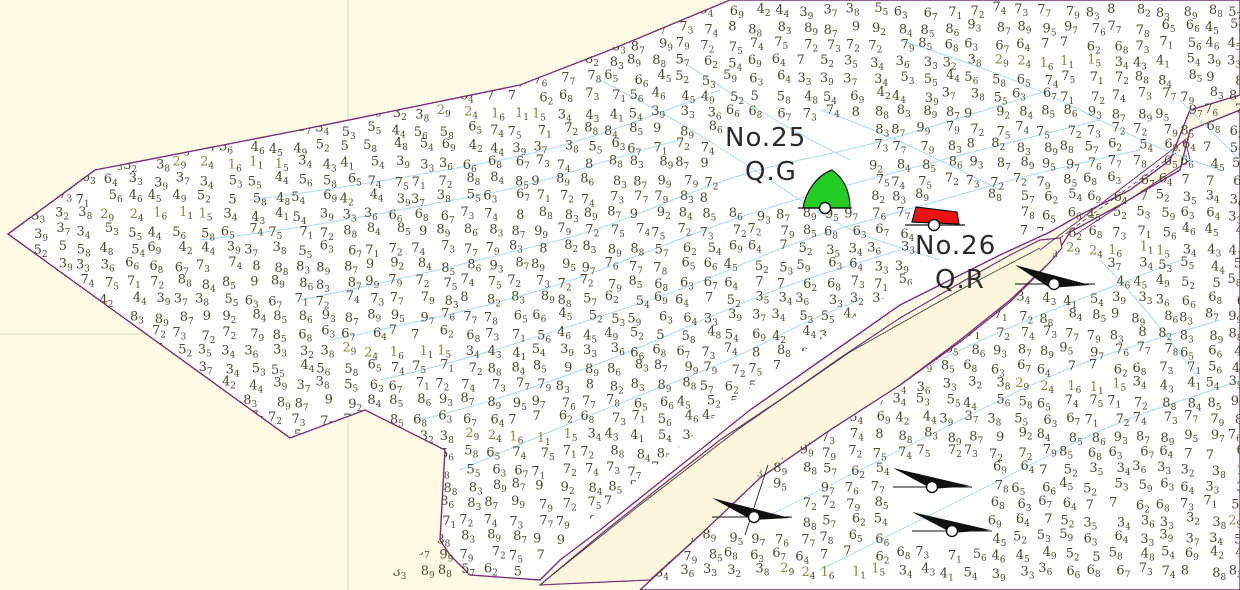 The image size is (1240, 590). Describe the element at coordinates (1237, 554) in the screenshot. I see `depth-sounding: 44` at that location.